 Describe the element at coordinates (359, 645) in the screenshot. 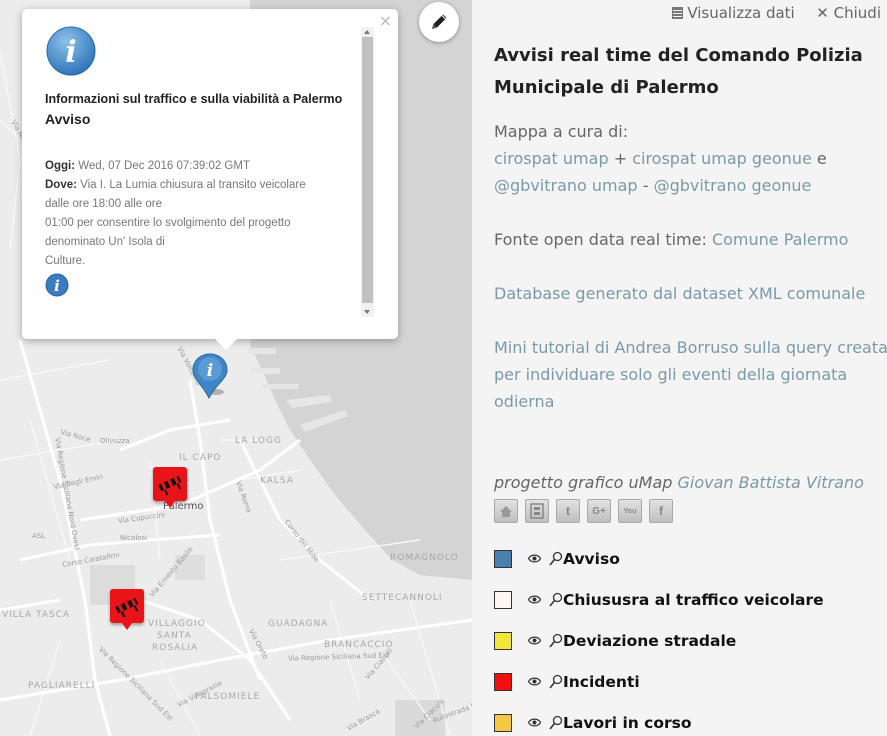

I see `map-district-label: BRANCACCIO` at that location.